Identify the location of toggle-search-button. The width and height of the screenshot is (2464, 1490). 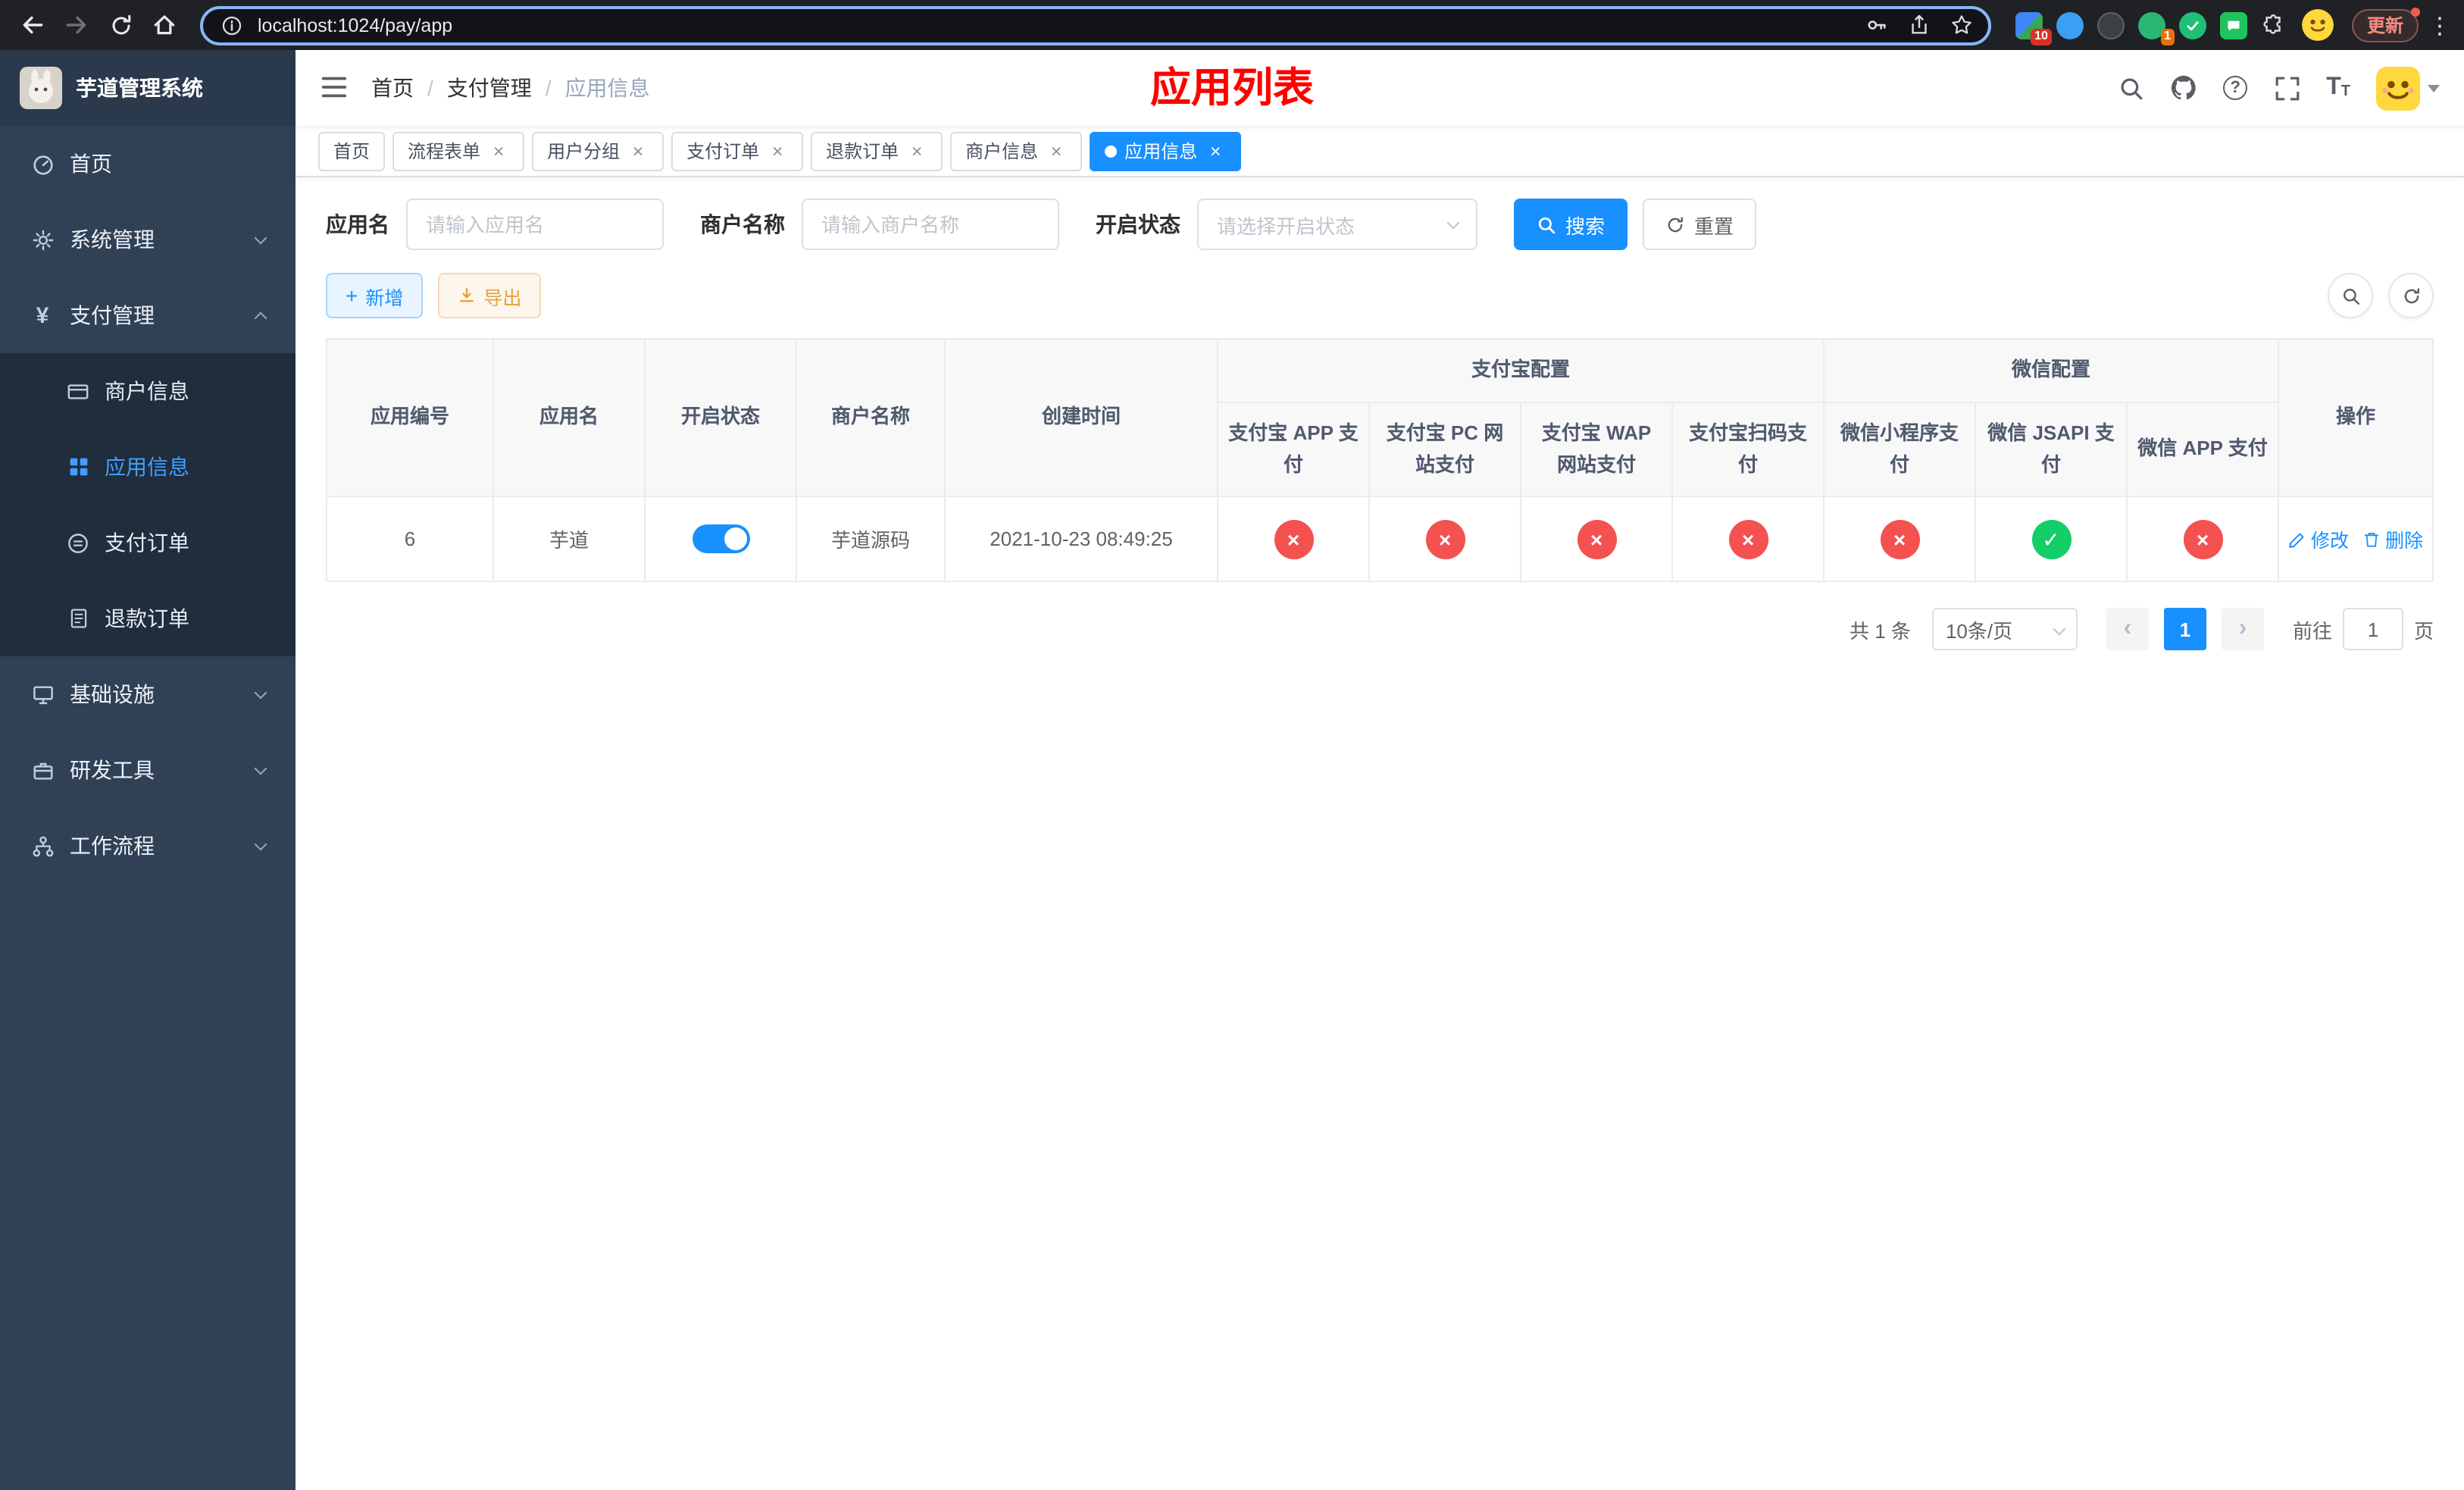
(2350, 295).